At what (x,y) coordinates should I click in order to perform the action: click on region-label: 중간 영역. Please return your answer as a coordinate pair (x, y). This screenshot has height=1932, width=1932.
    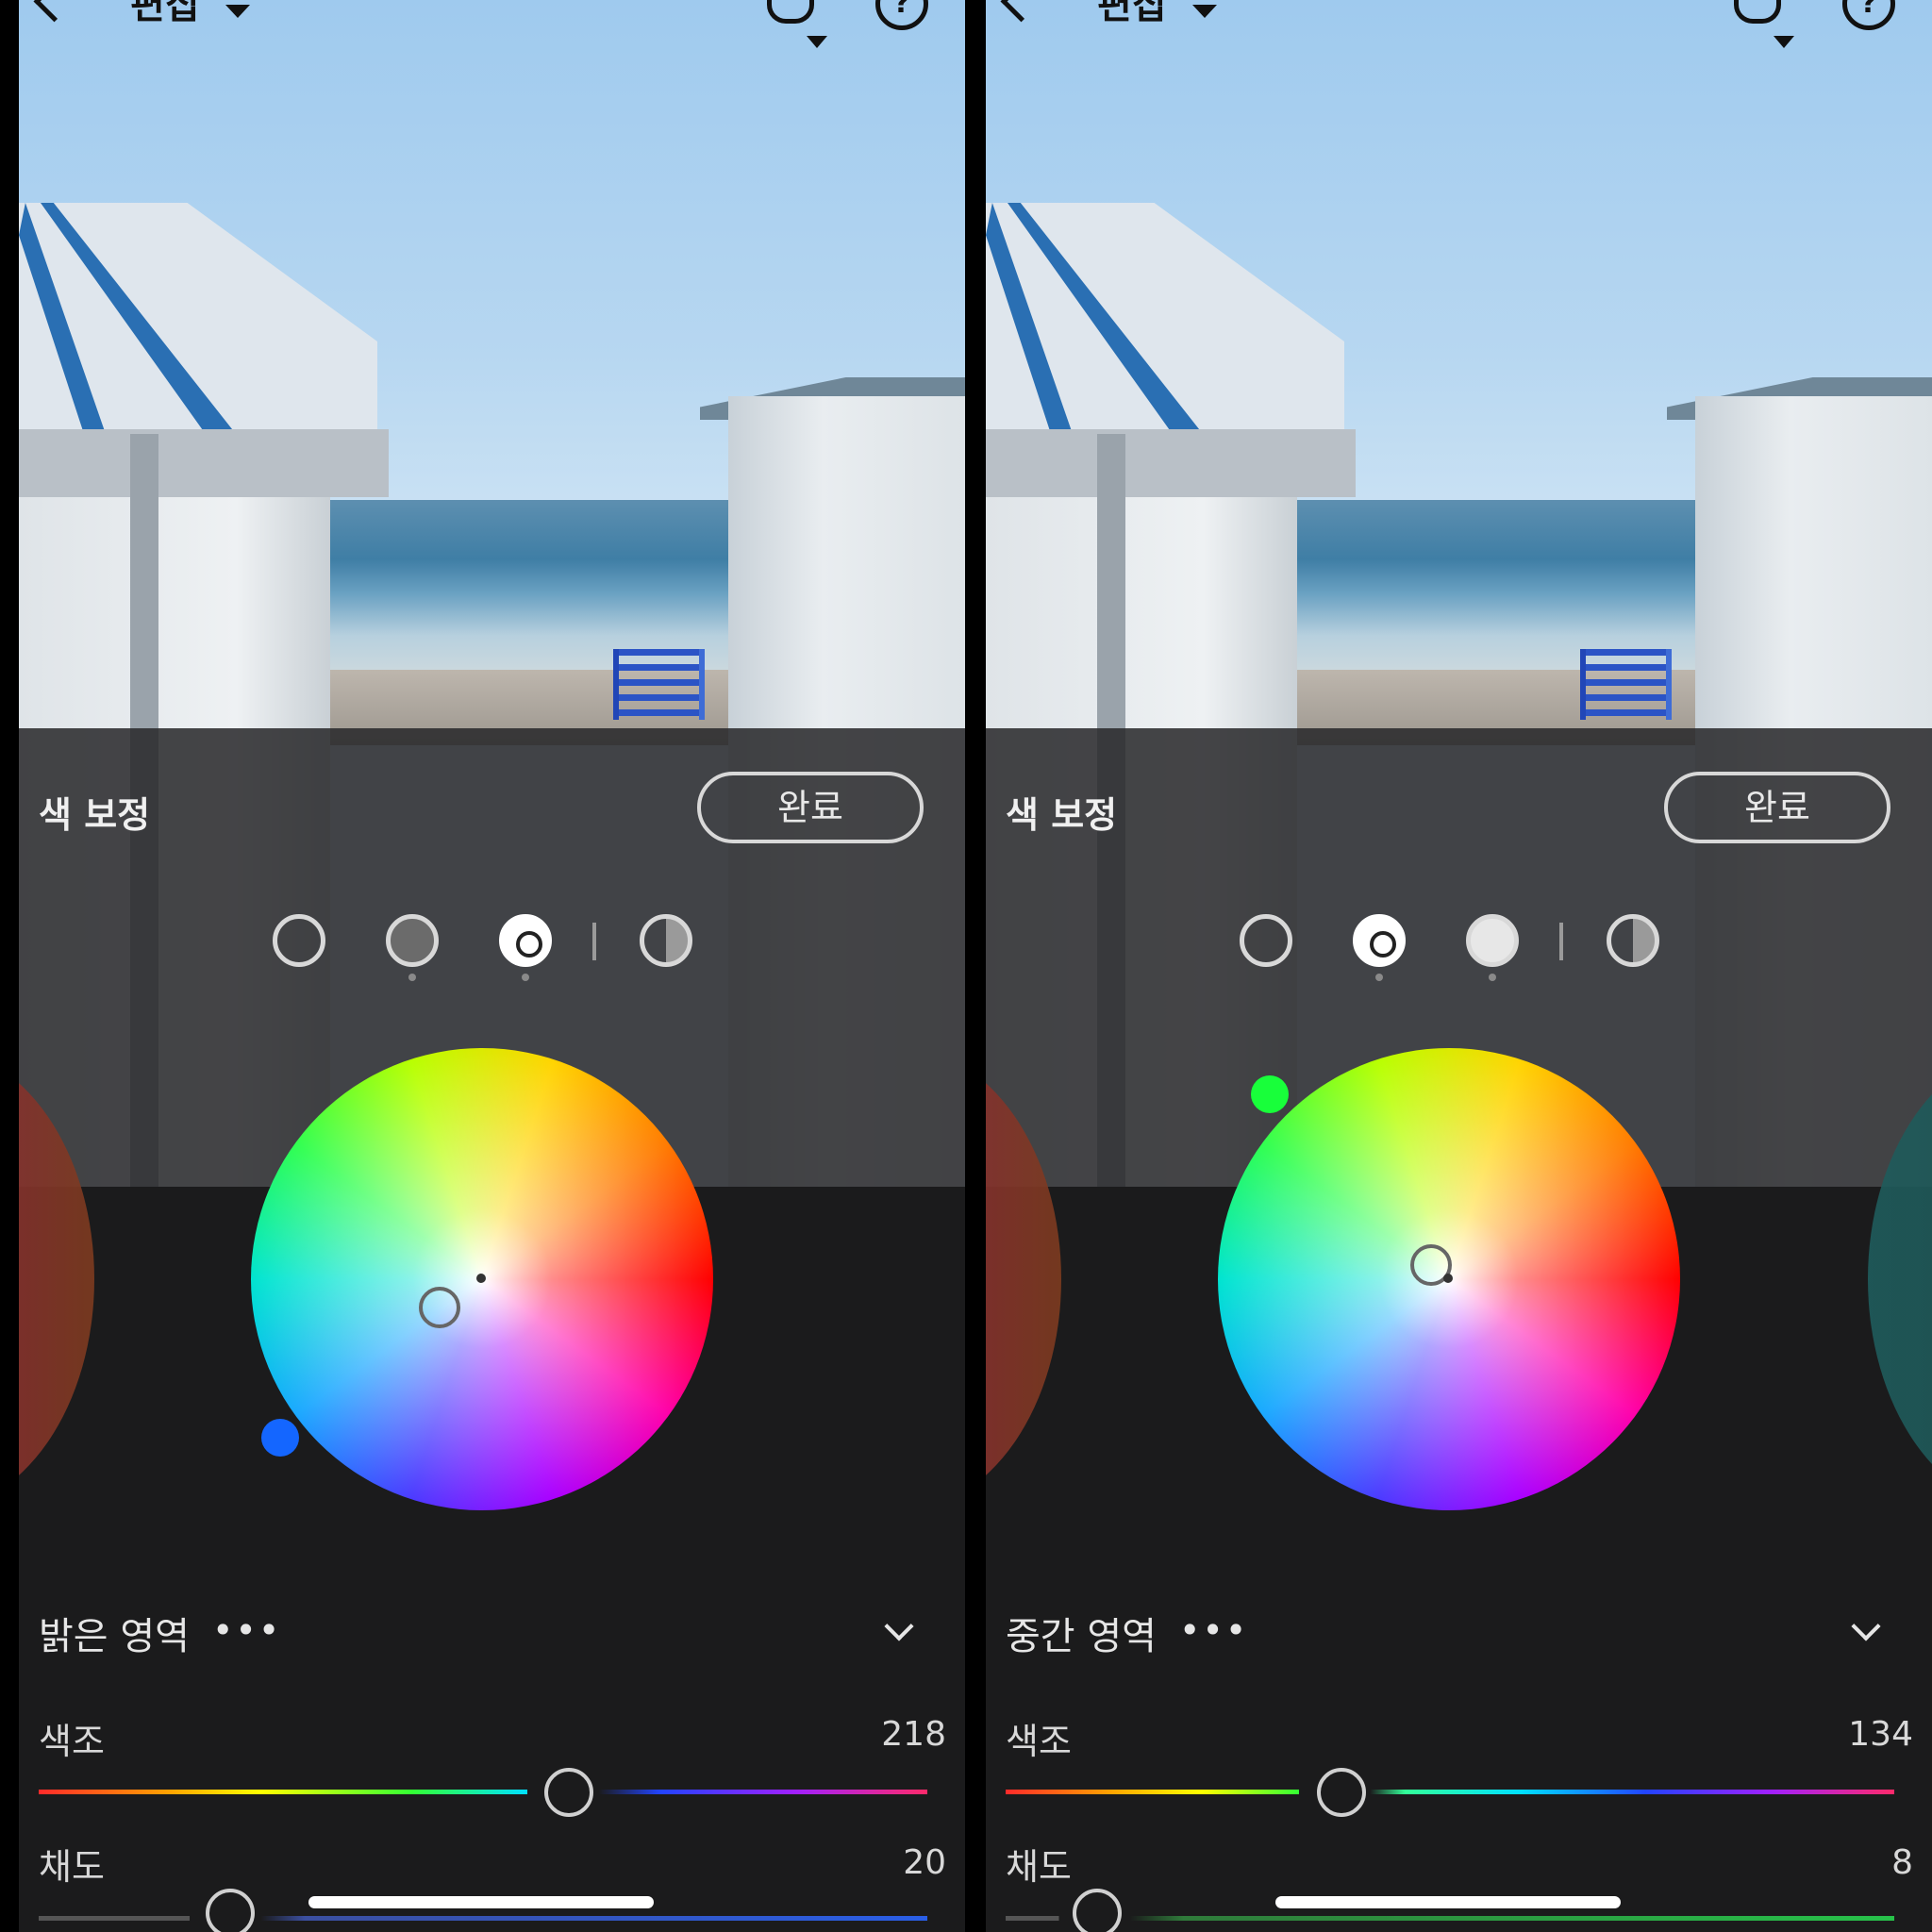
    Looking at the image, I should click on (1081, 1633).